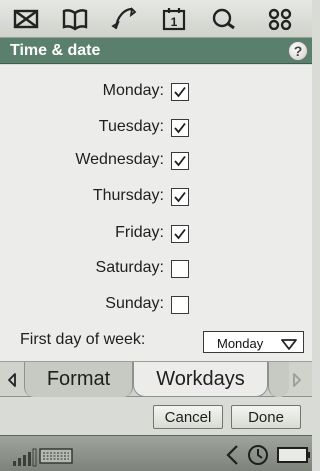 The image size is (320, 471). Describe the element at coordinates (26, 19) in the screenshot. I see `messaging-icon` at that location.